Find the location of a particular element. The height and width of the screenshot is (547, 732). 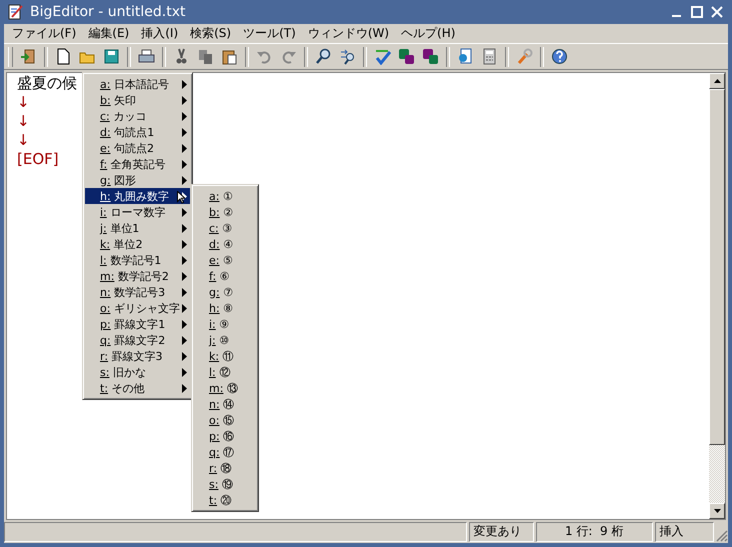

menu-item: j: 単位1 is located at coordinates (137, 228).